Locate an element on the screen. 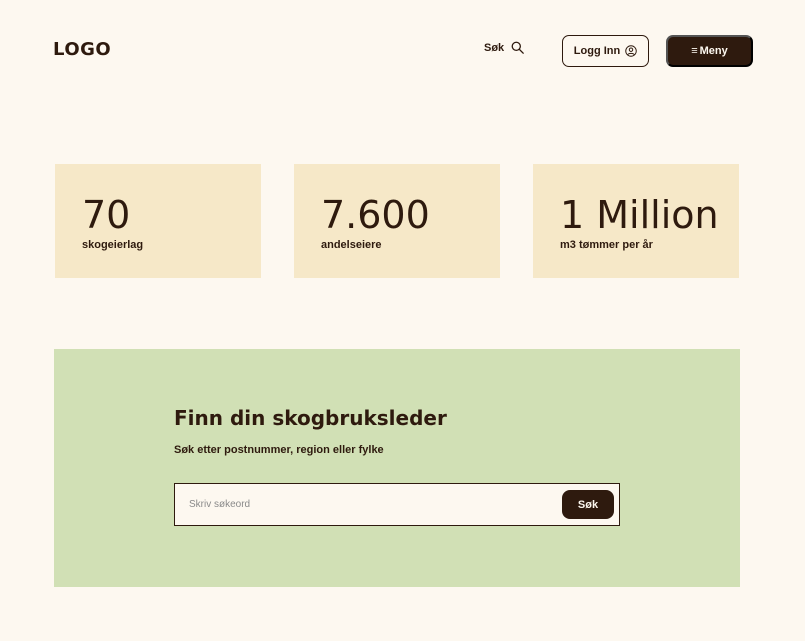  search-icon is located at coordinates (518, 47).